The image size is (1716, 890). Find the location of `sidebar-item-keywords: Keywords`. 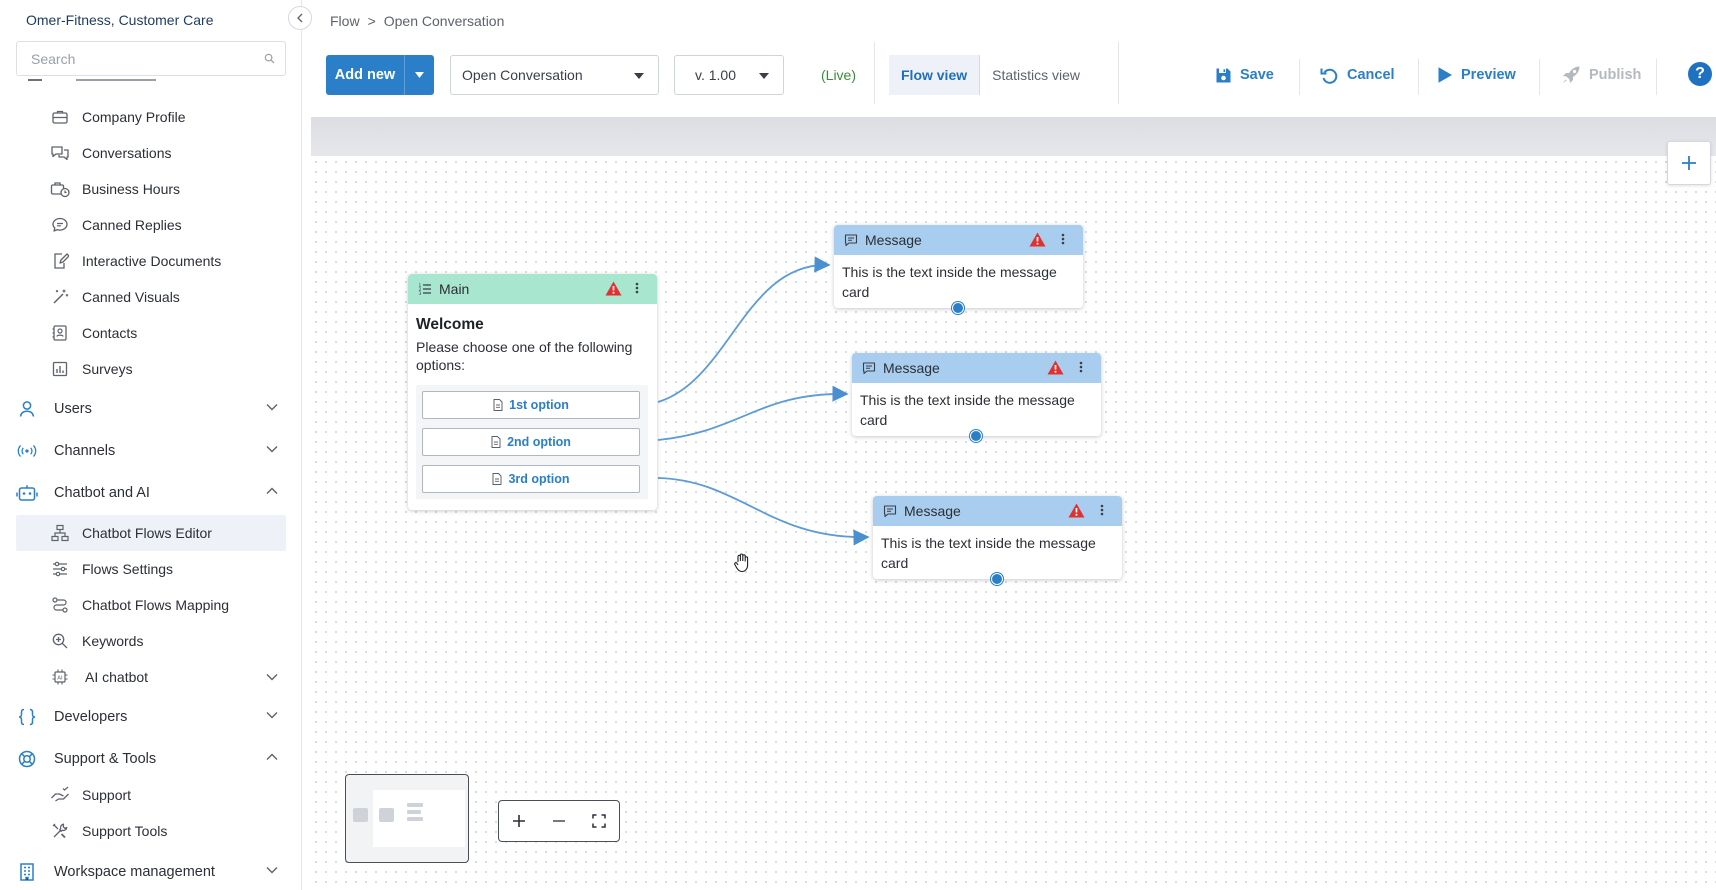

sidebar-item-keywords: Keywords is located at coordinates (151, 641).